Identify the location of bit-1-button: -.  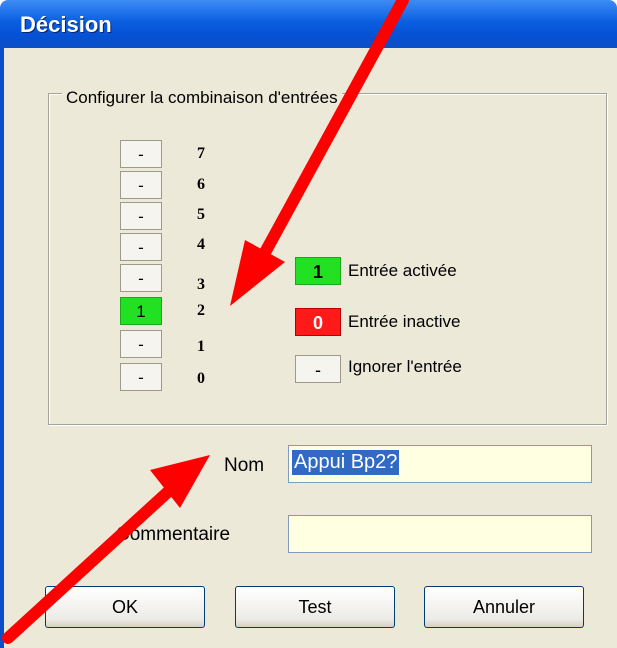
(141, 344).